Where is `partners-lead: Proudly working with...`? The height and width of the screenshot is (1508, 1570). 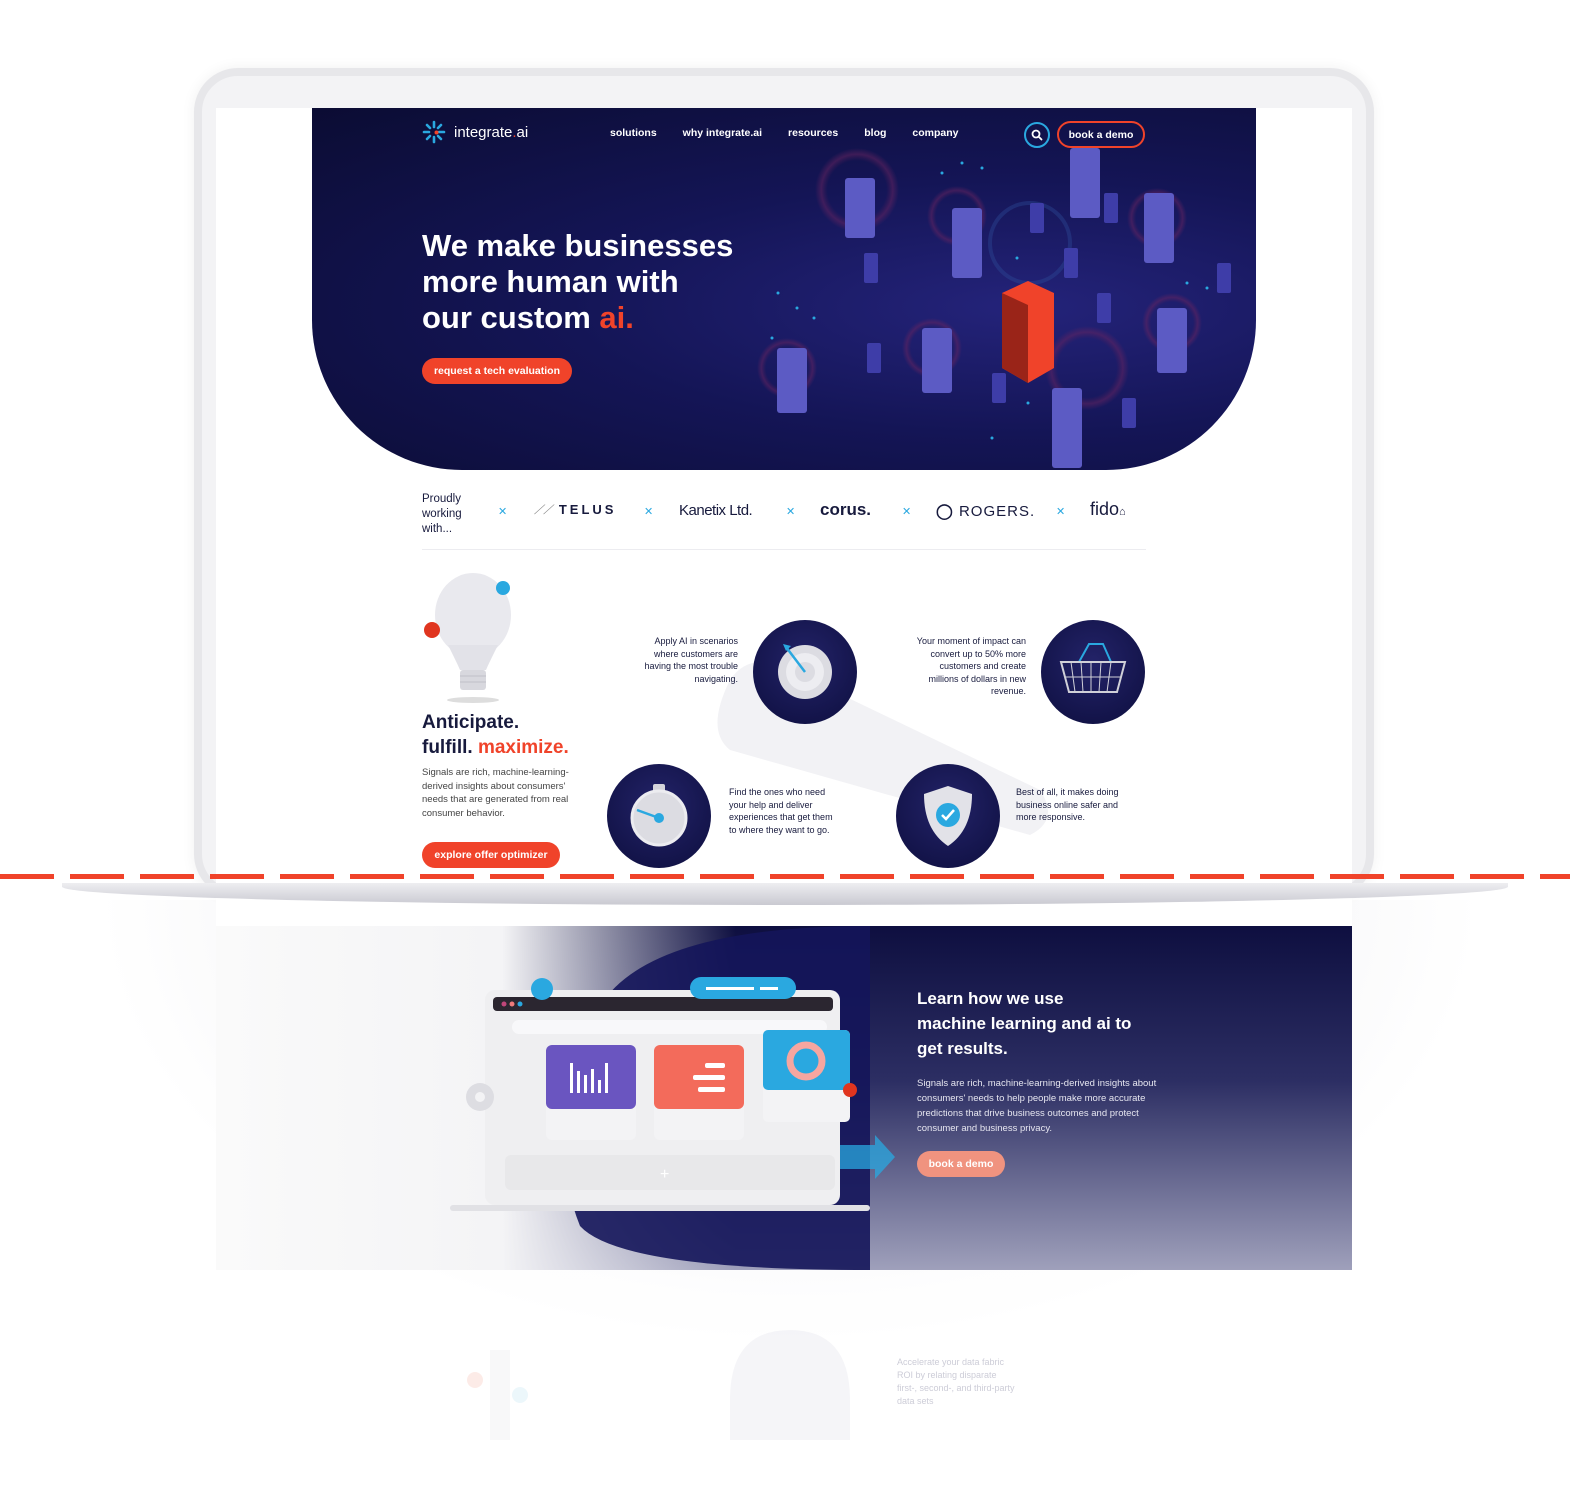 partners-lead: Proudly working with... is located at coordinates (442, 514).